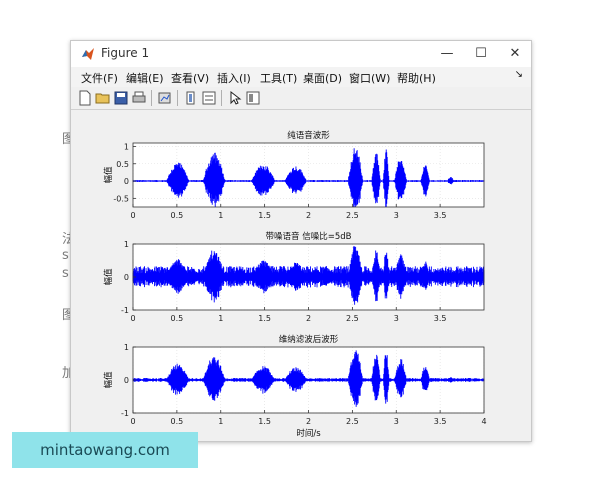 The height and width of the screenshot is (480, 600). Describe the element at coordinates (165, 98) in the screenshot. I see `link-plot-icon` at that location.